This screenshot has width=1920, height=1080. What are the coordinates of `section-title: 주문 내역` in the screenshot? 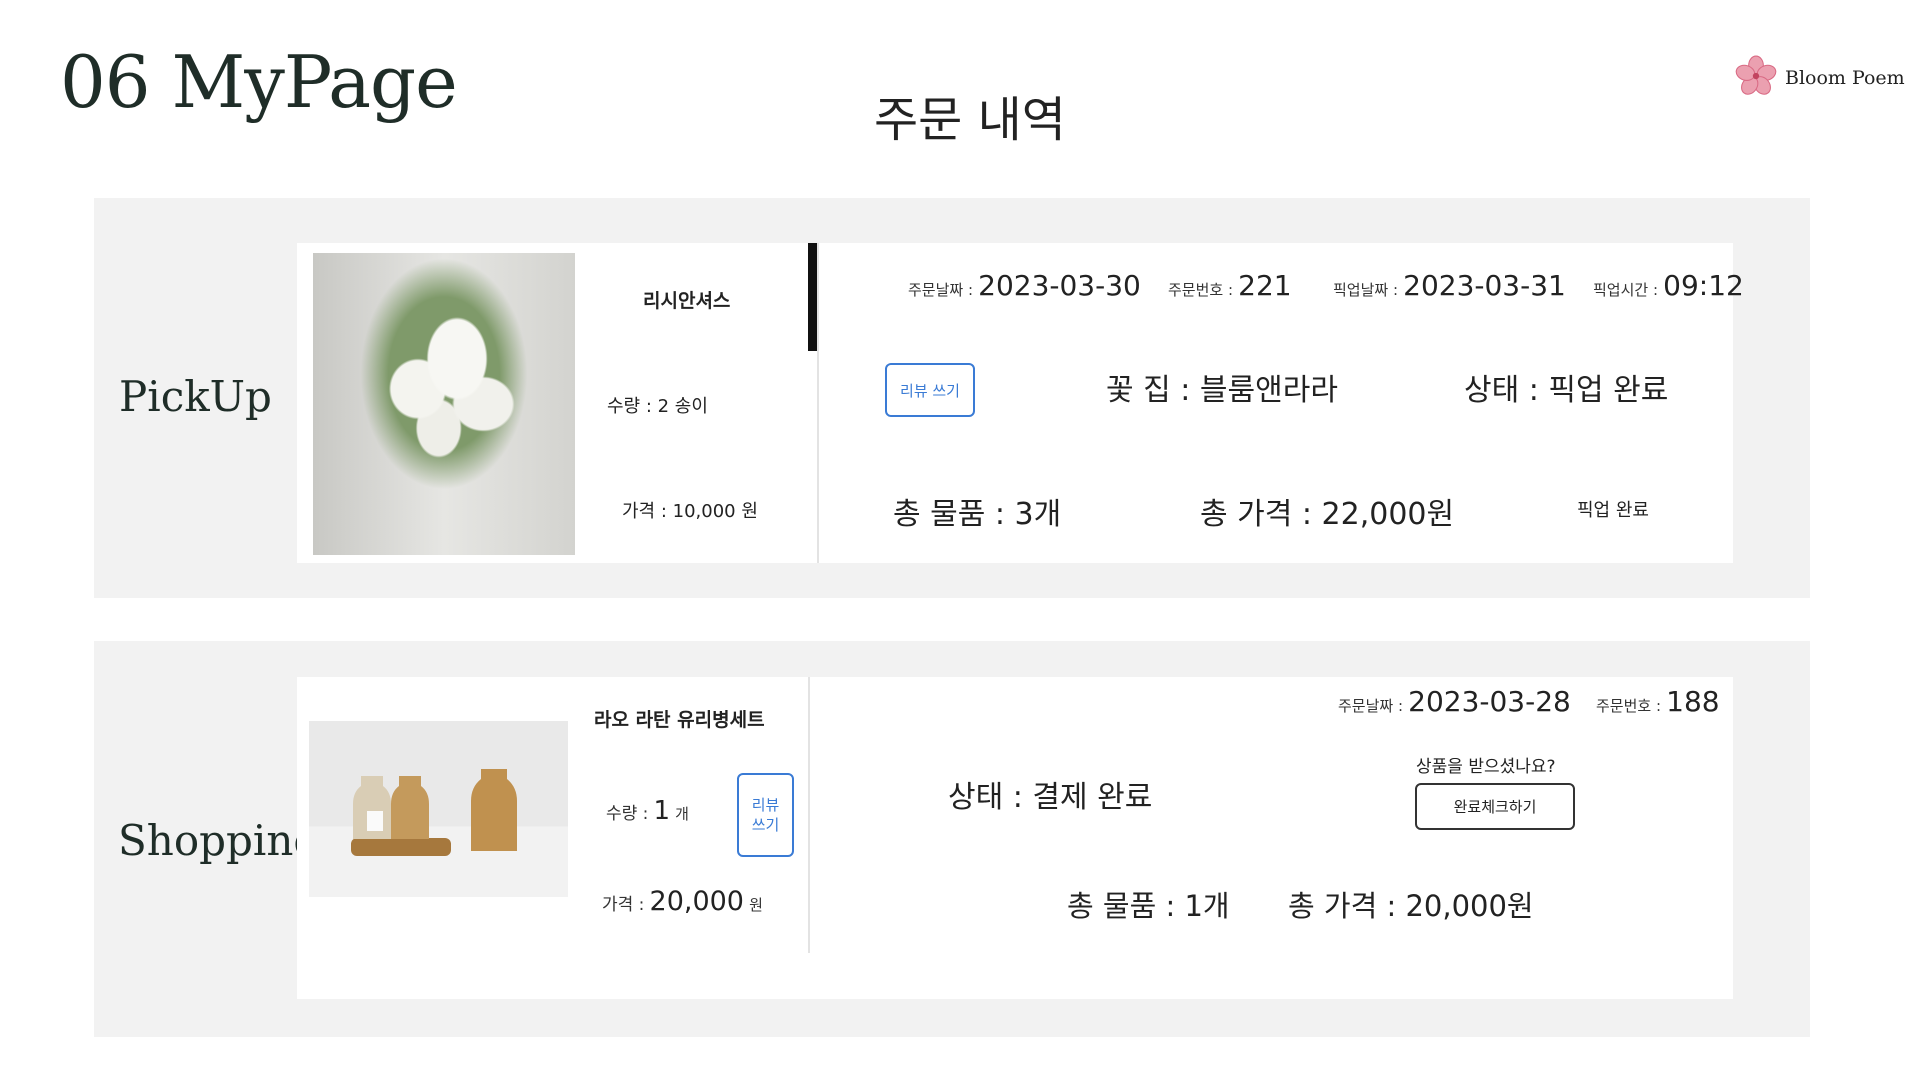 It's located at (970, 120).